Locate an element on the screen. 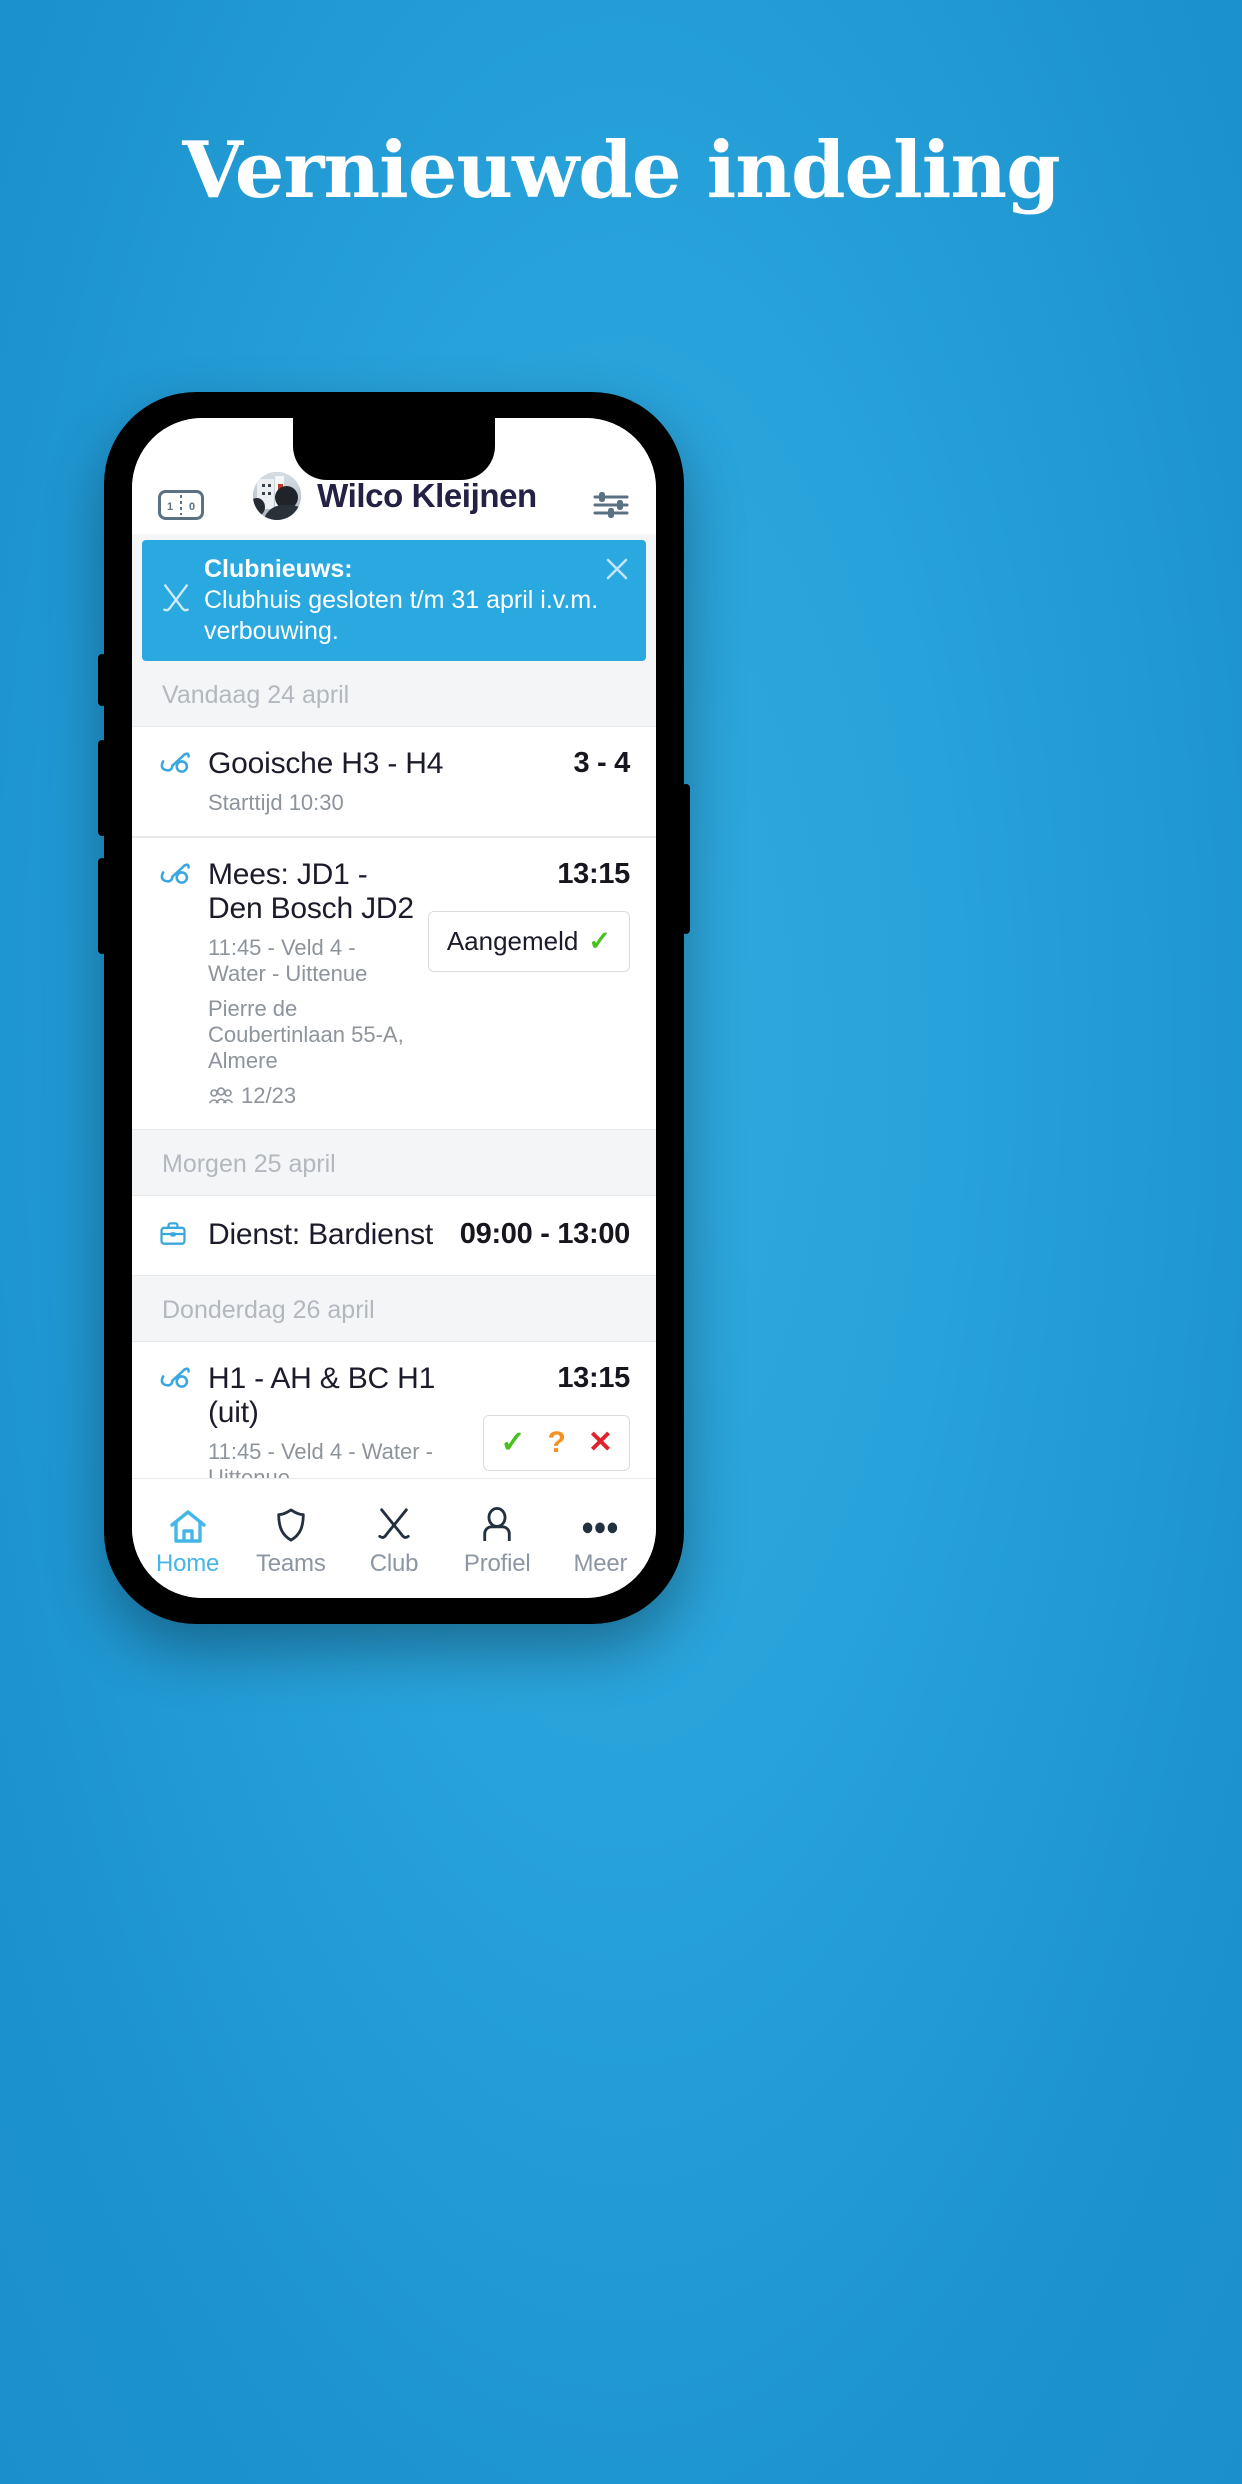 The image size is (1242, 2484). phone-volume-down-button is located at coordinates (102, 906).